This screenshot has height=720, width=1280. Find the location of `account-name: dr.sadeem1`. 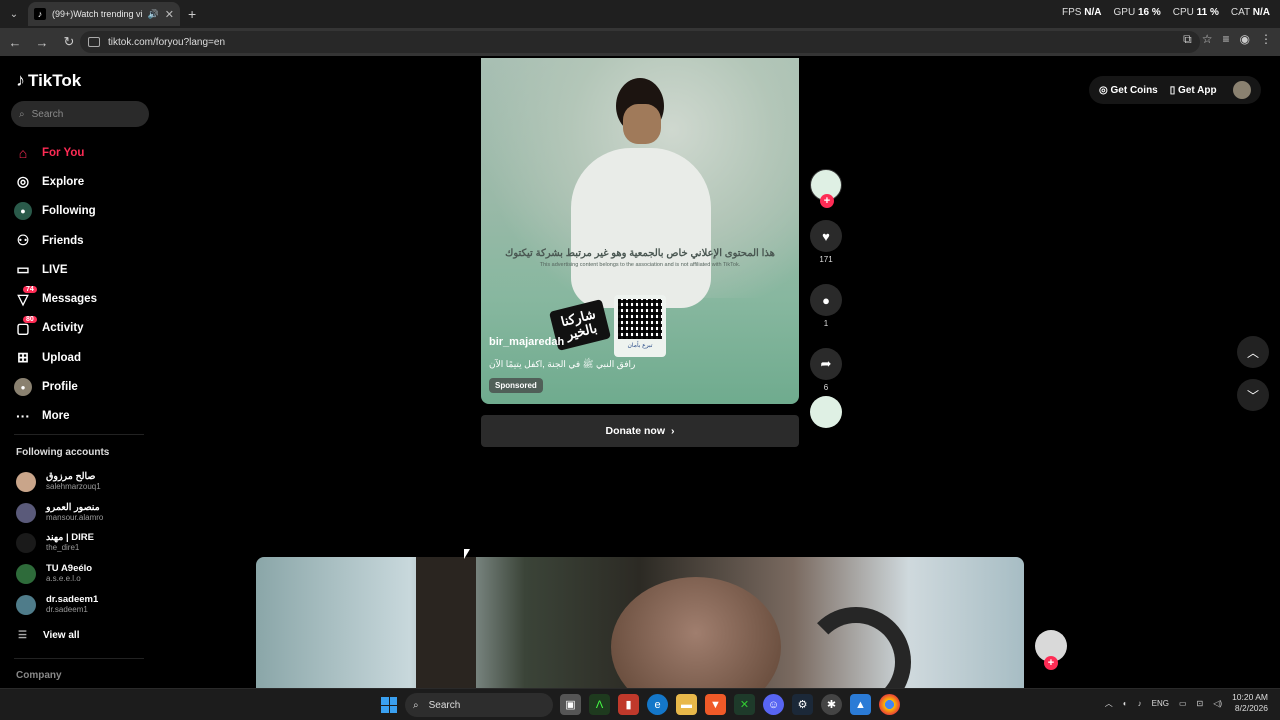

account-name: dr.sadeem1 is located at coordinates (72, 599).